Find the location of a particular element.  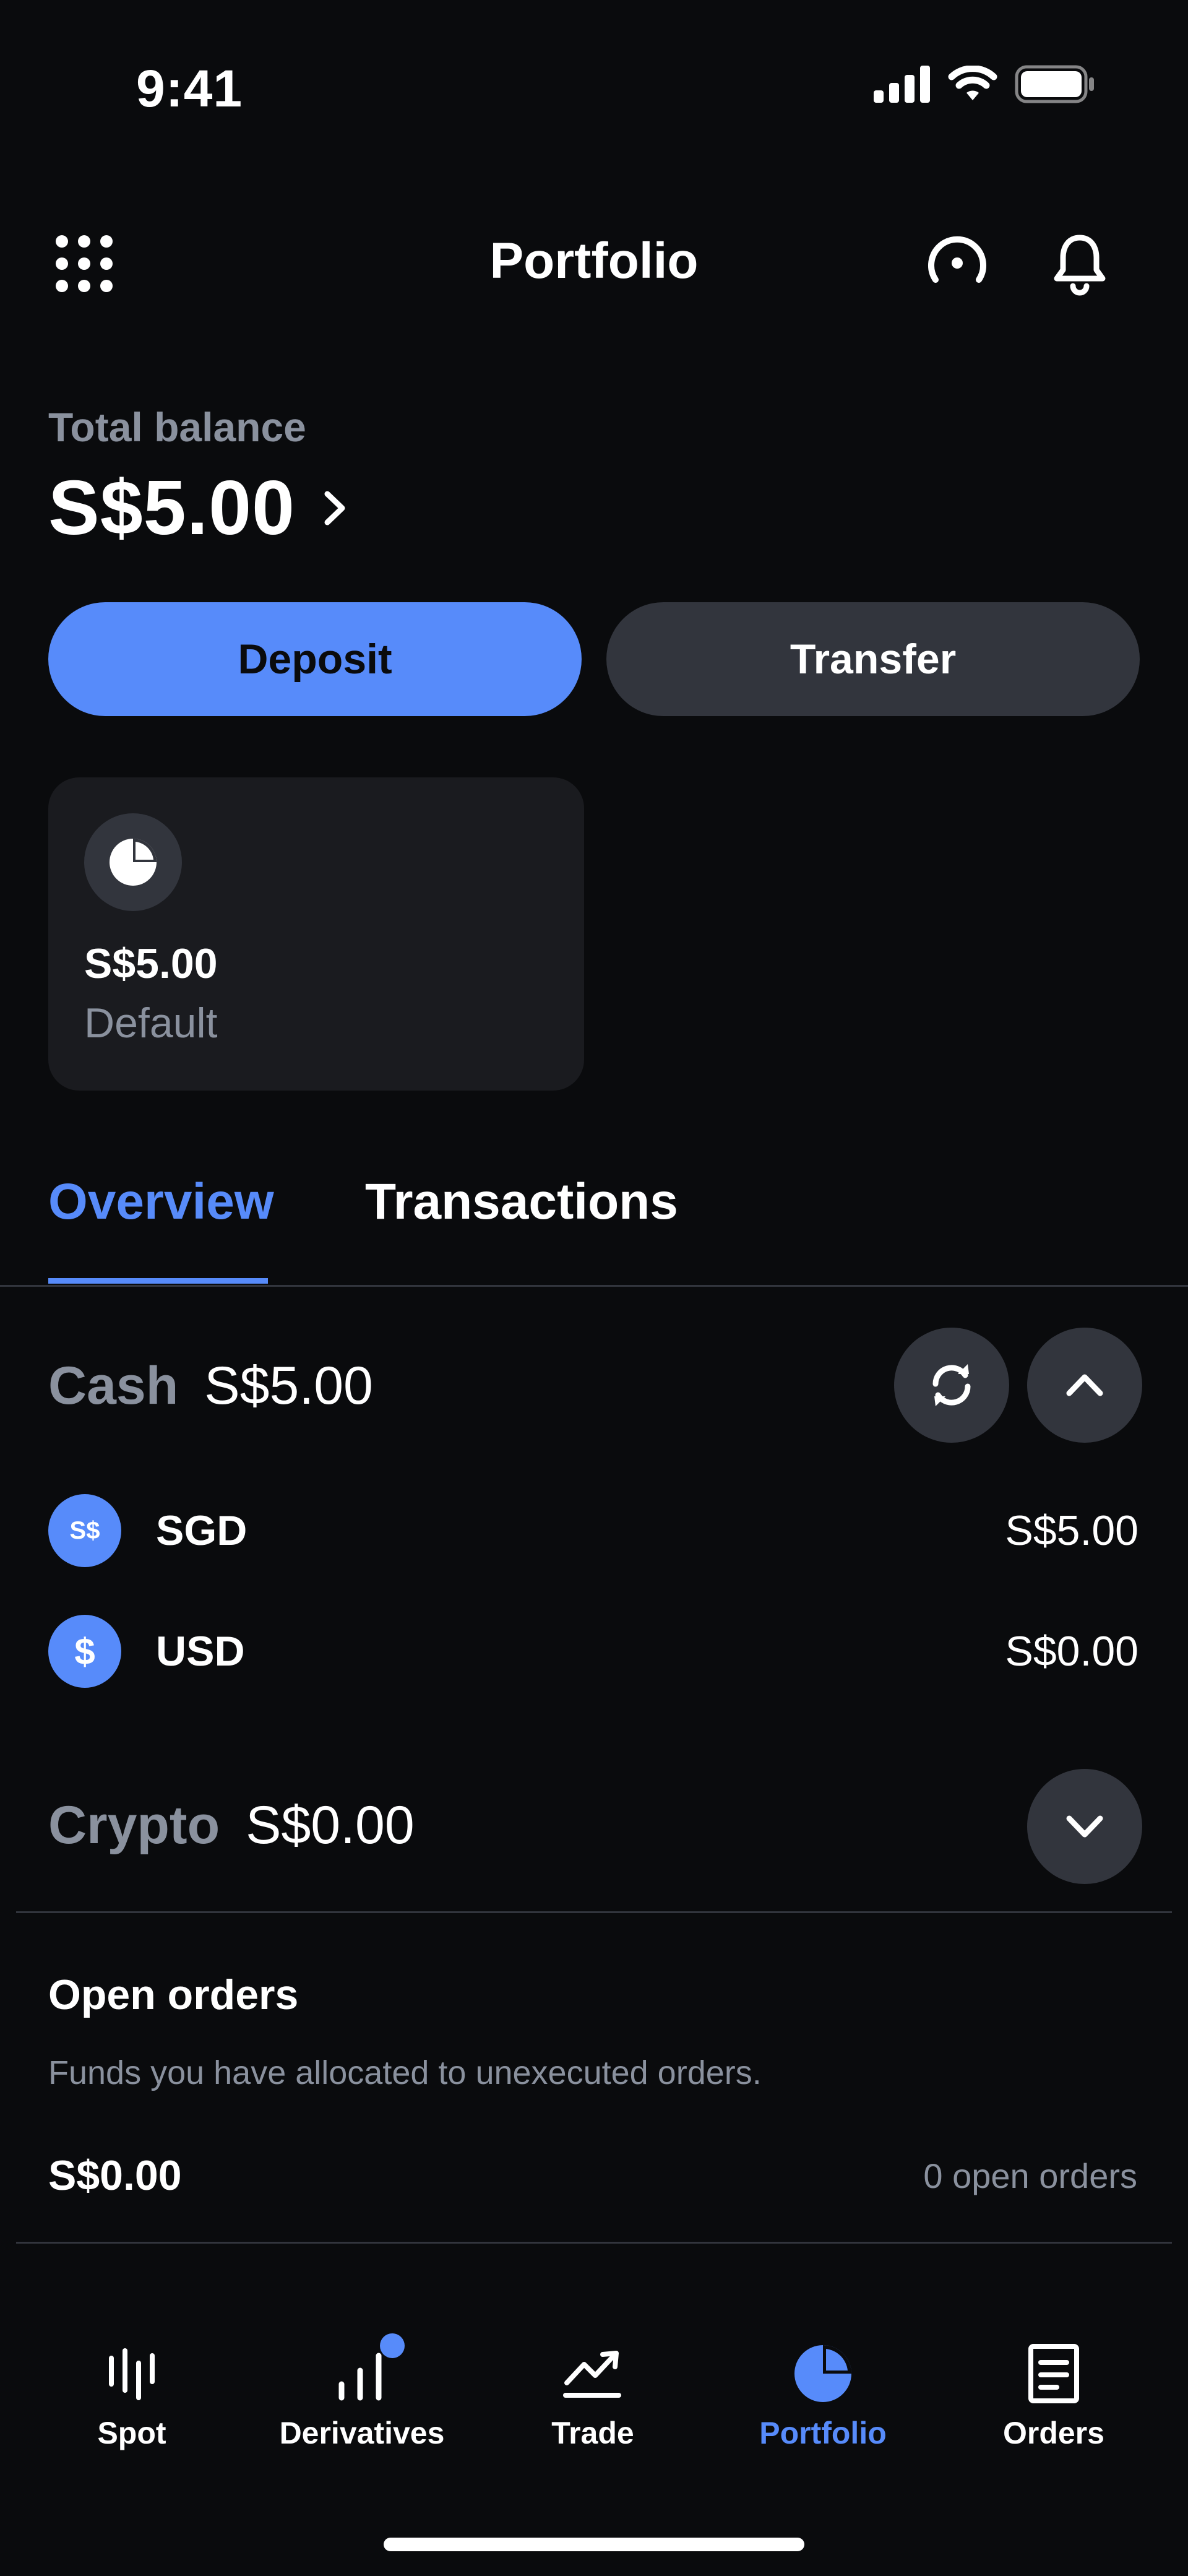

expand-crypto-button is located at coordinates (1084, 1826).